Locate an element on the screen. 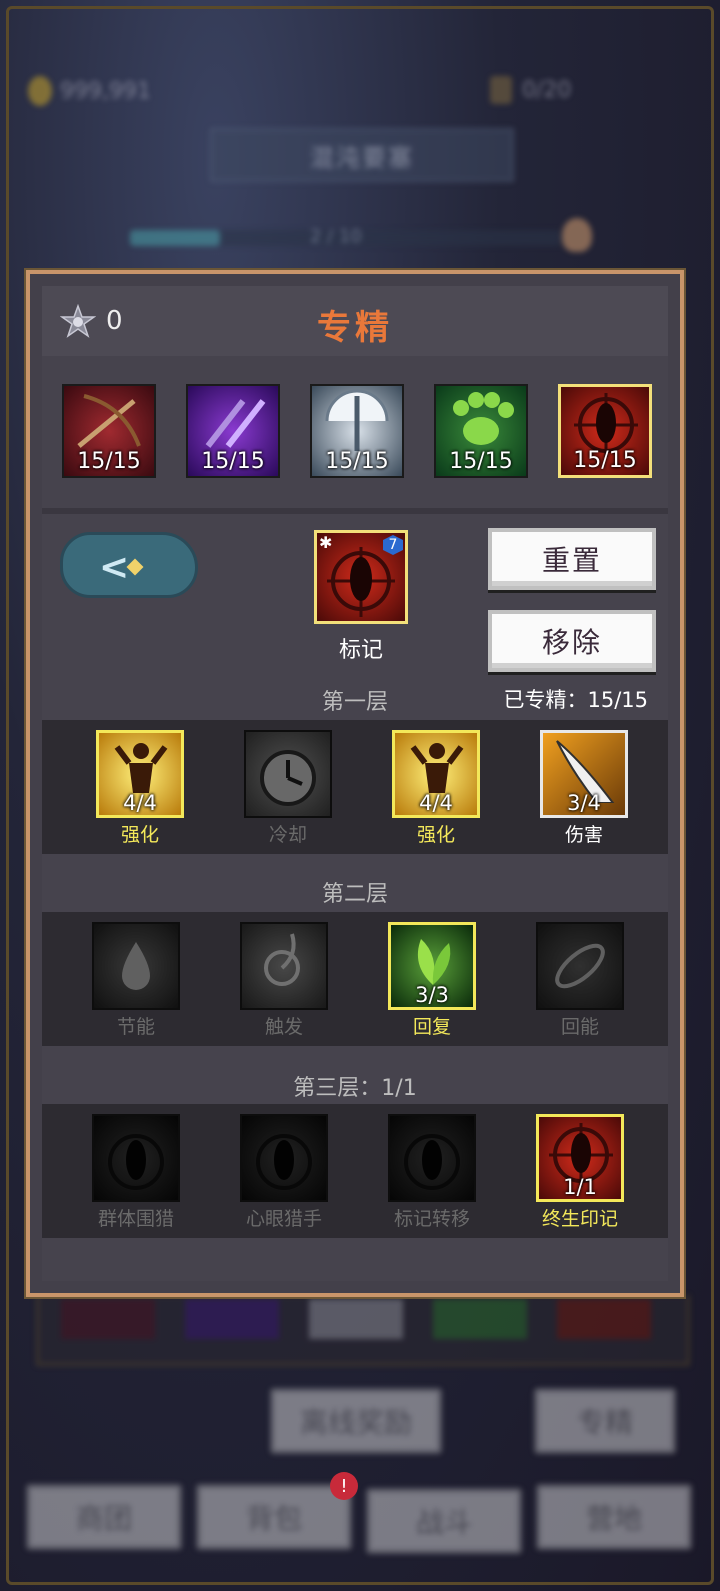 This screenshot has width=720, height=1591. talent-name: 终生印记 is located at coordinates (579, 1219).